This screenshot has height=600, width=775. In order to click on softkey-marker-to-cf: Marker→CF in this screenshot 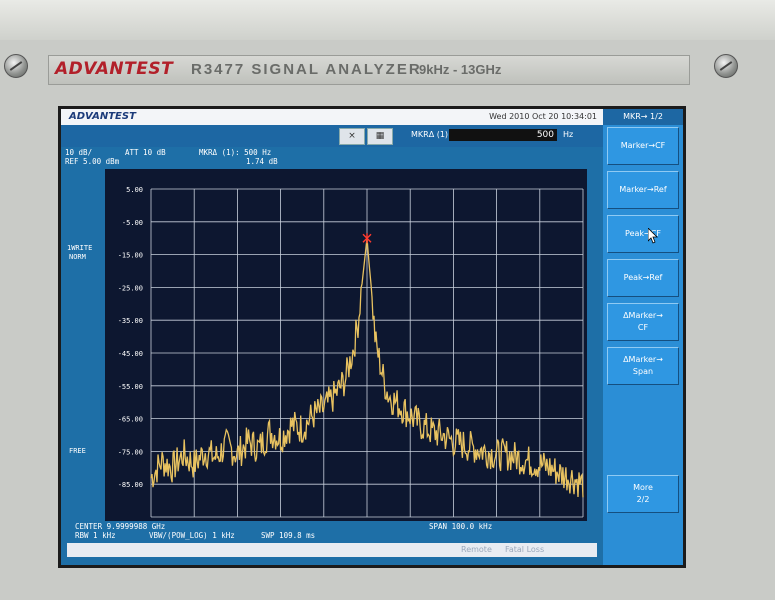, I will do `click(643, 146)`.